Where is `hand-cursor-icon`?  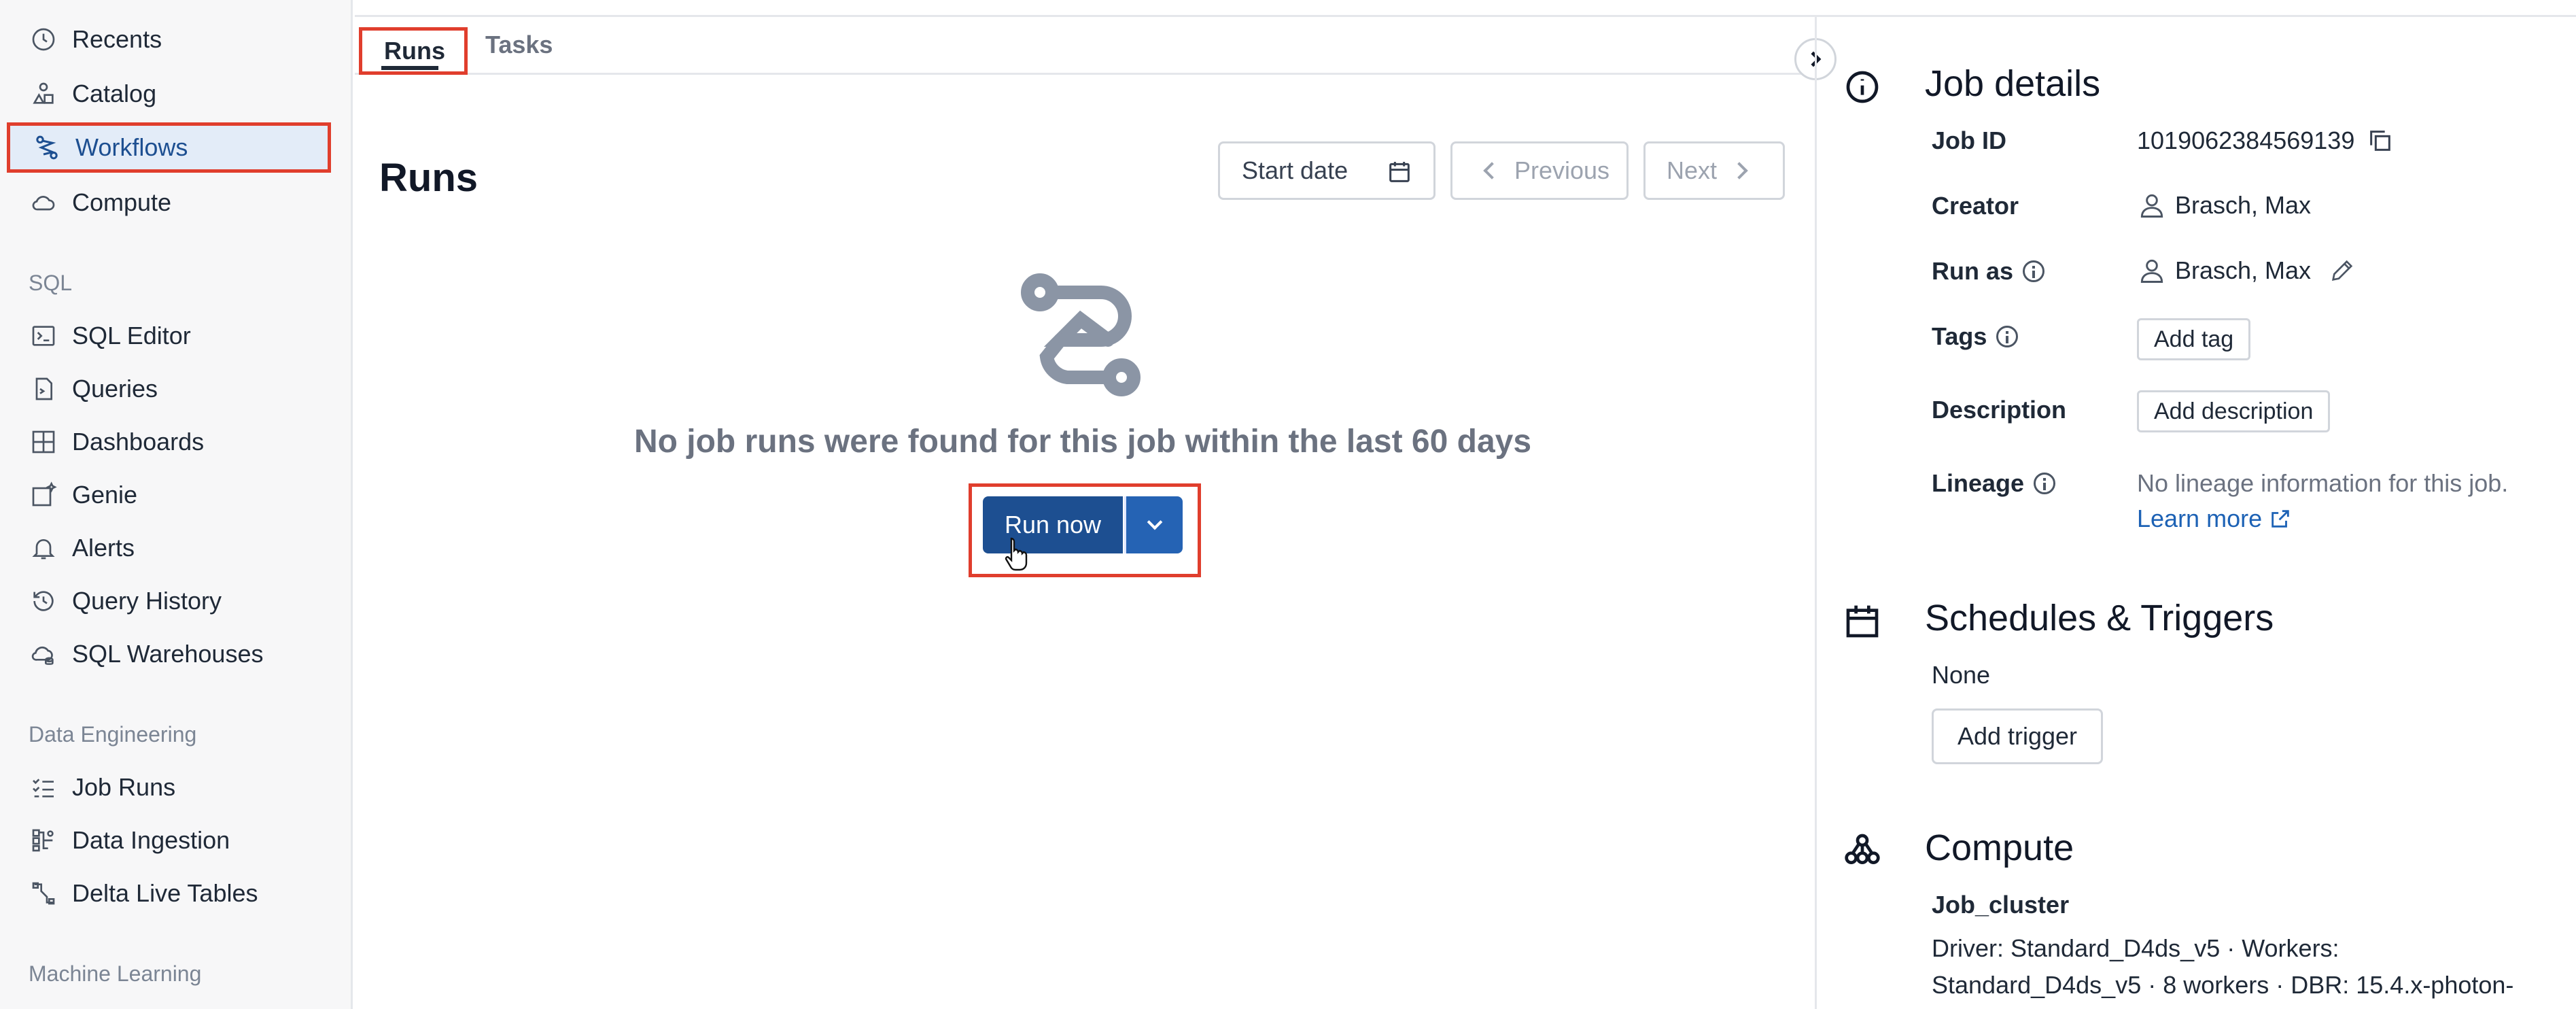
hand-cursor-icon is located at coordinates (1016, 554).